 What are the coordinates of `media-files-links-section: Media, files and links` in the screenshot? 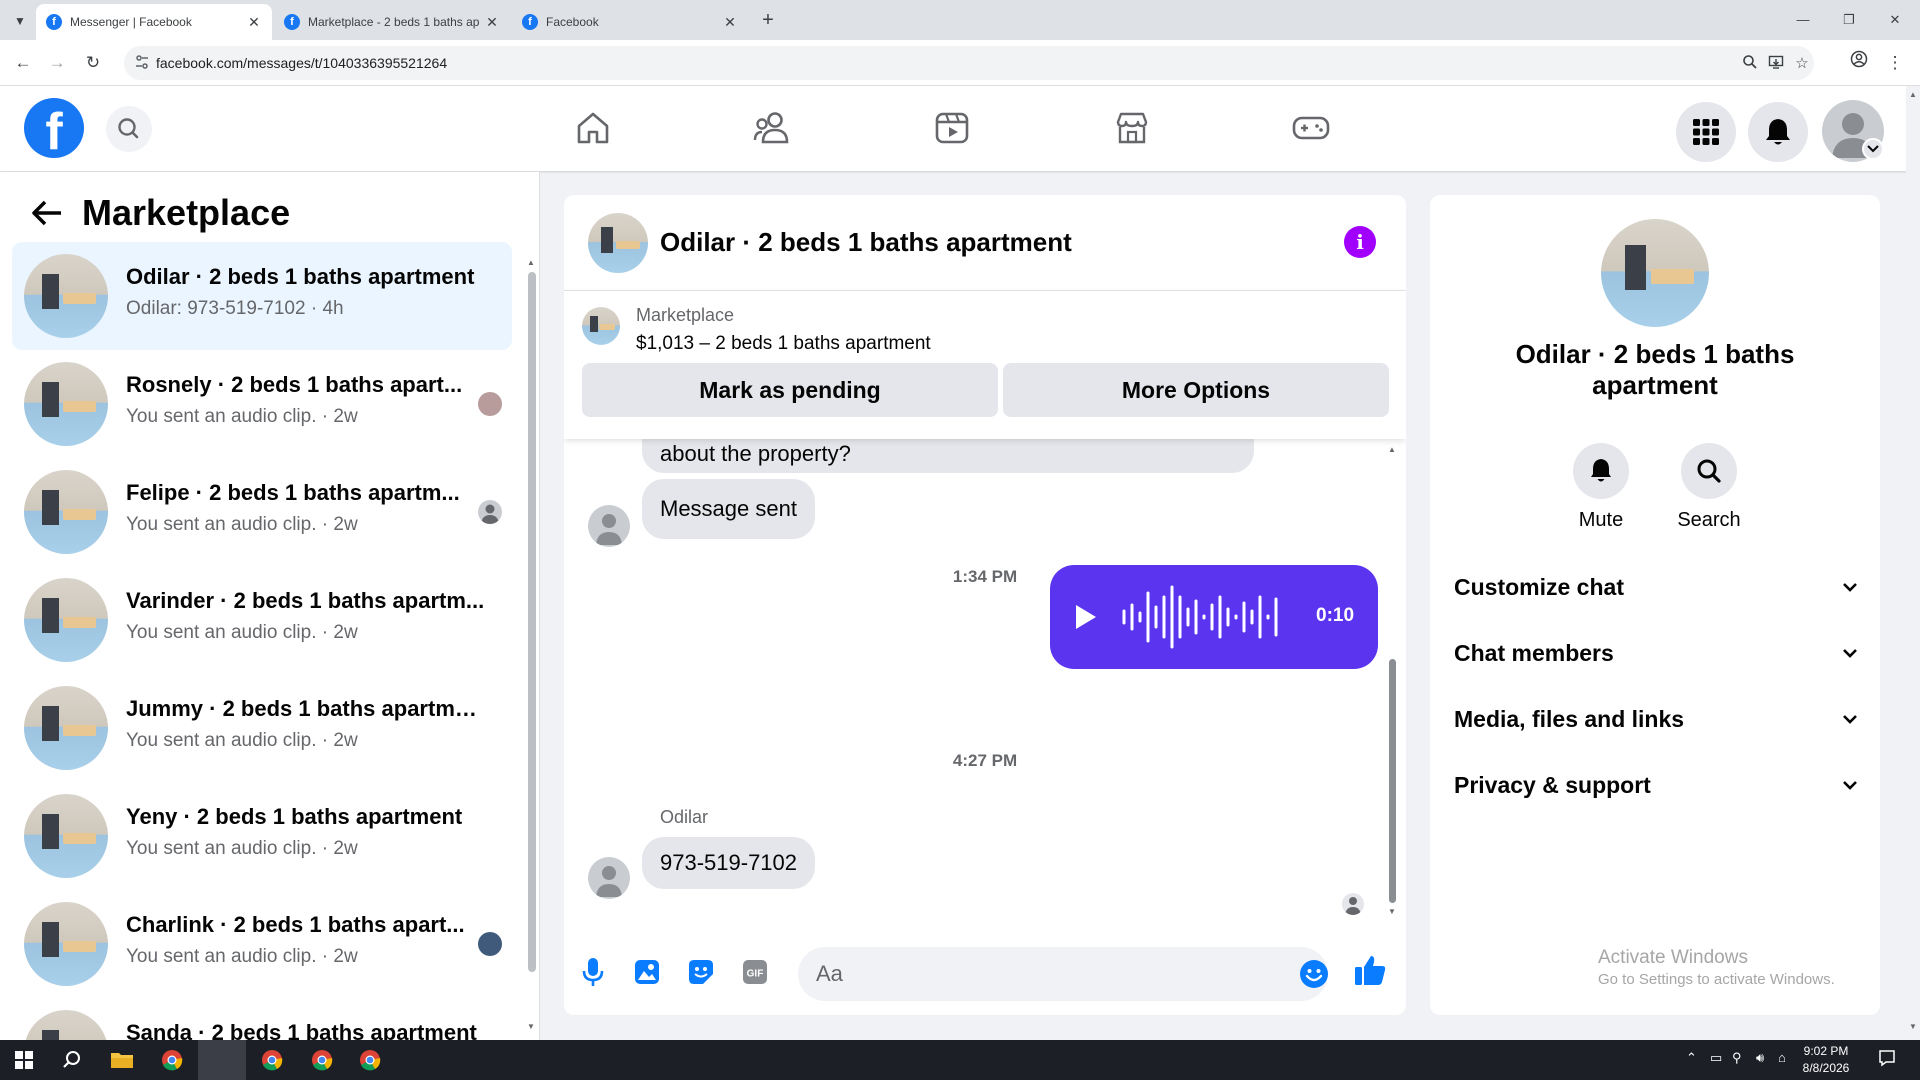 It's located at (1657, 719).